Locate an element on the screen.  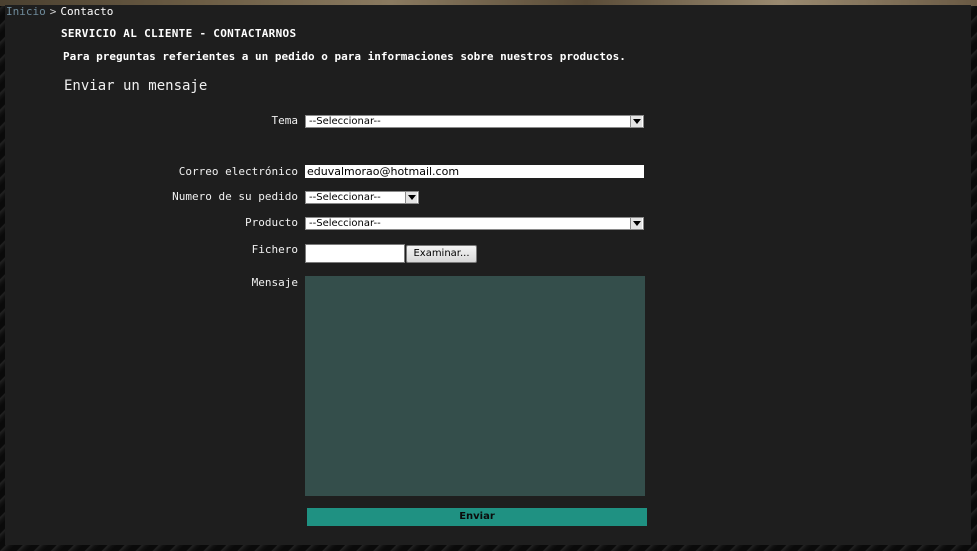
file-input is located at coordinates (355, 253).